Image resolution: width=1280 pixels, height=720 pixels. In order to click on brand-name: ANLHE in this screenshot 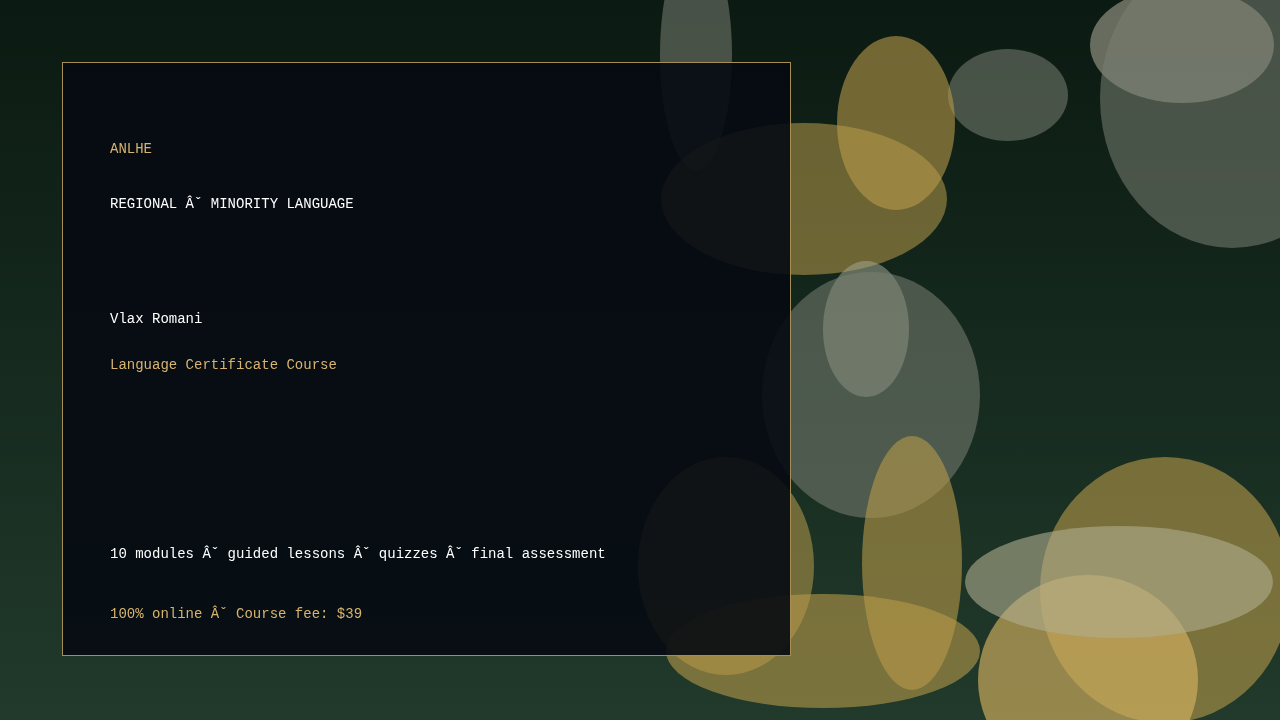, I will do `click(131, 149)`.